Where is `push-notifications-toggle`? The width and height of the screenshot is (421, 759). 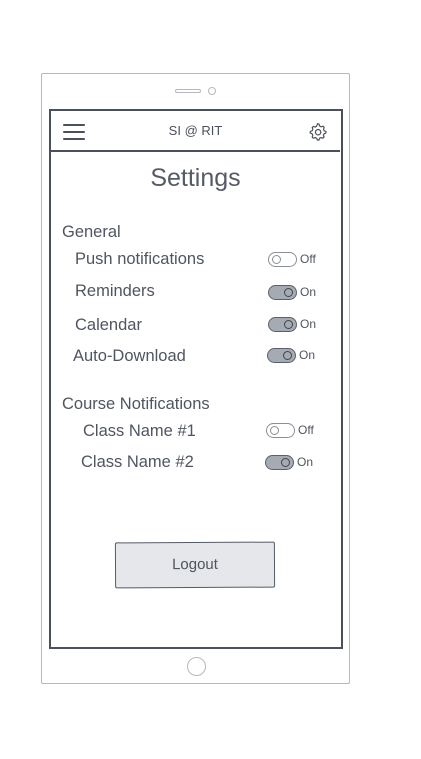 push-notifications-toggle is located at coordinates (282, 259).